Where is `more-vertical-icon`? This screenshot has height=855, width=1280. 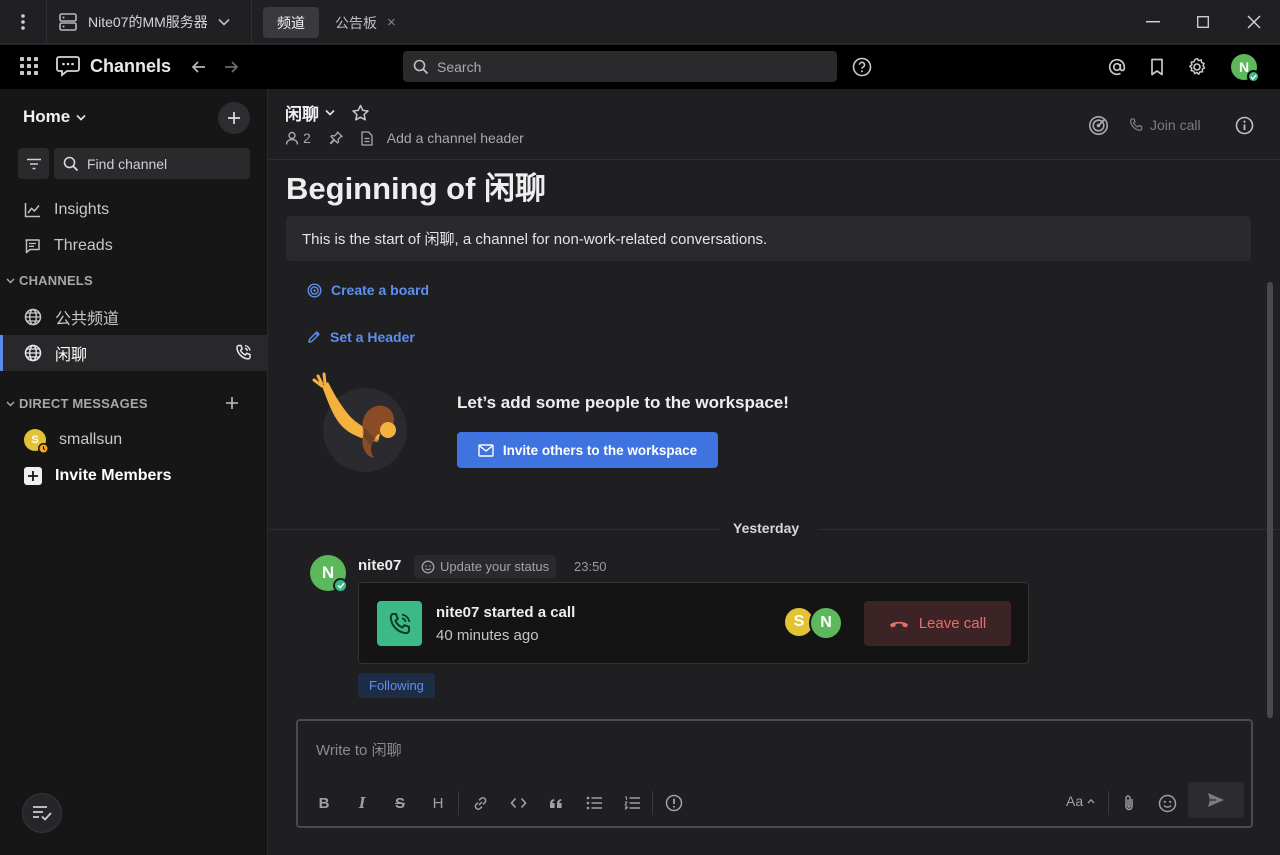
more-vertical-icon is located at coordinates (23, 22).